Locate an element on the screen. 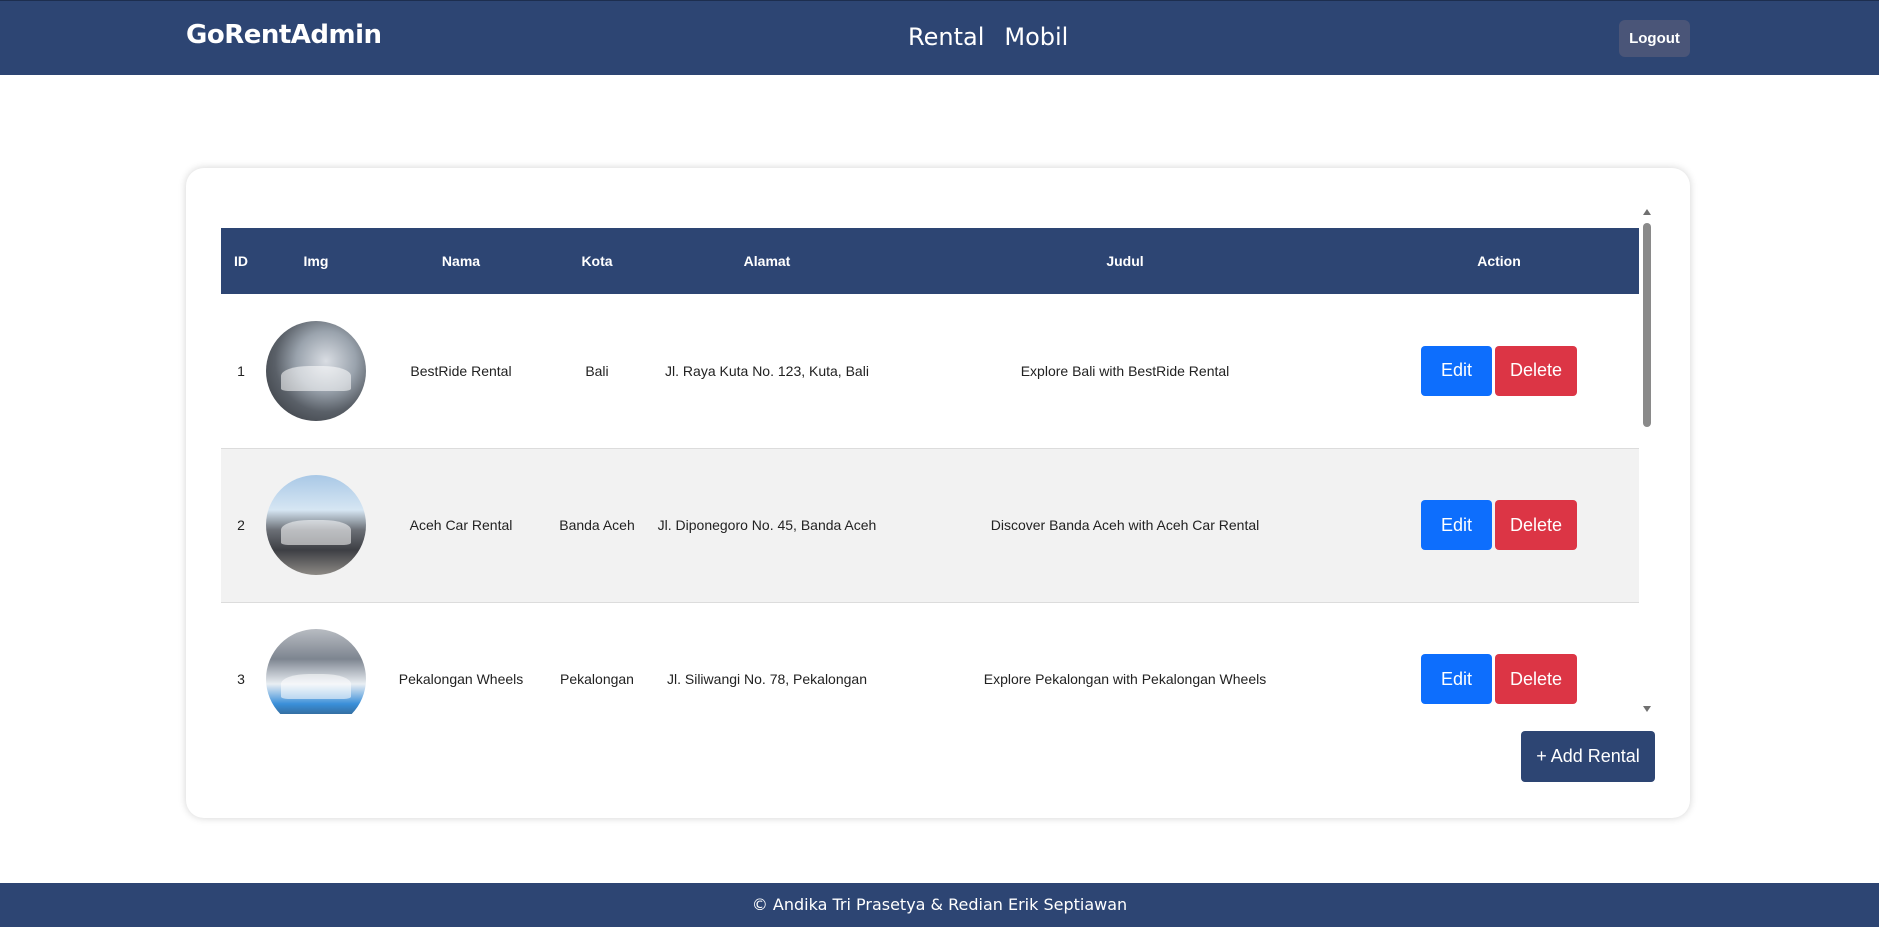 This screenshot has height=927, width=1879. scroll-down-arrow-icon is located at coordinates (1647, 709).